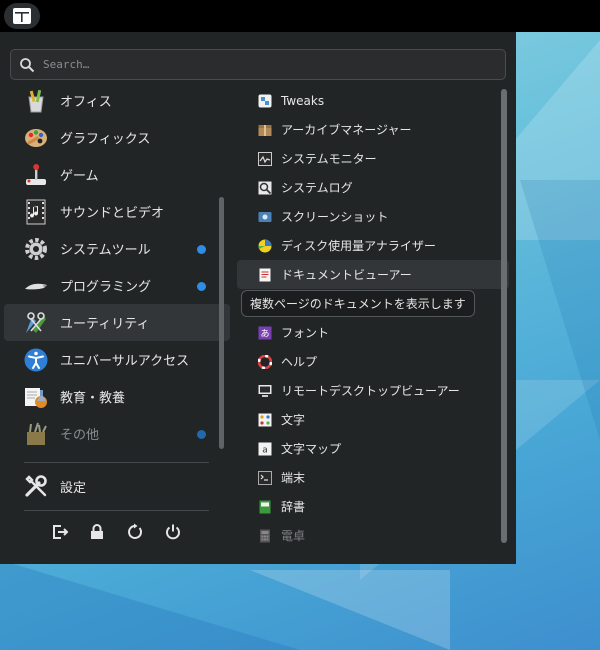 The height and width of the screenshot is (650, 600). What do you see at coordinates (293, 536) in the screenshot?
I see `app-label: 電卓` at bounding box center [293, 536].